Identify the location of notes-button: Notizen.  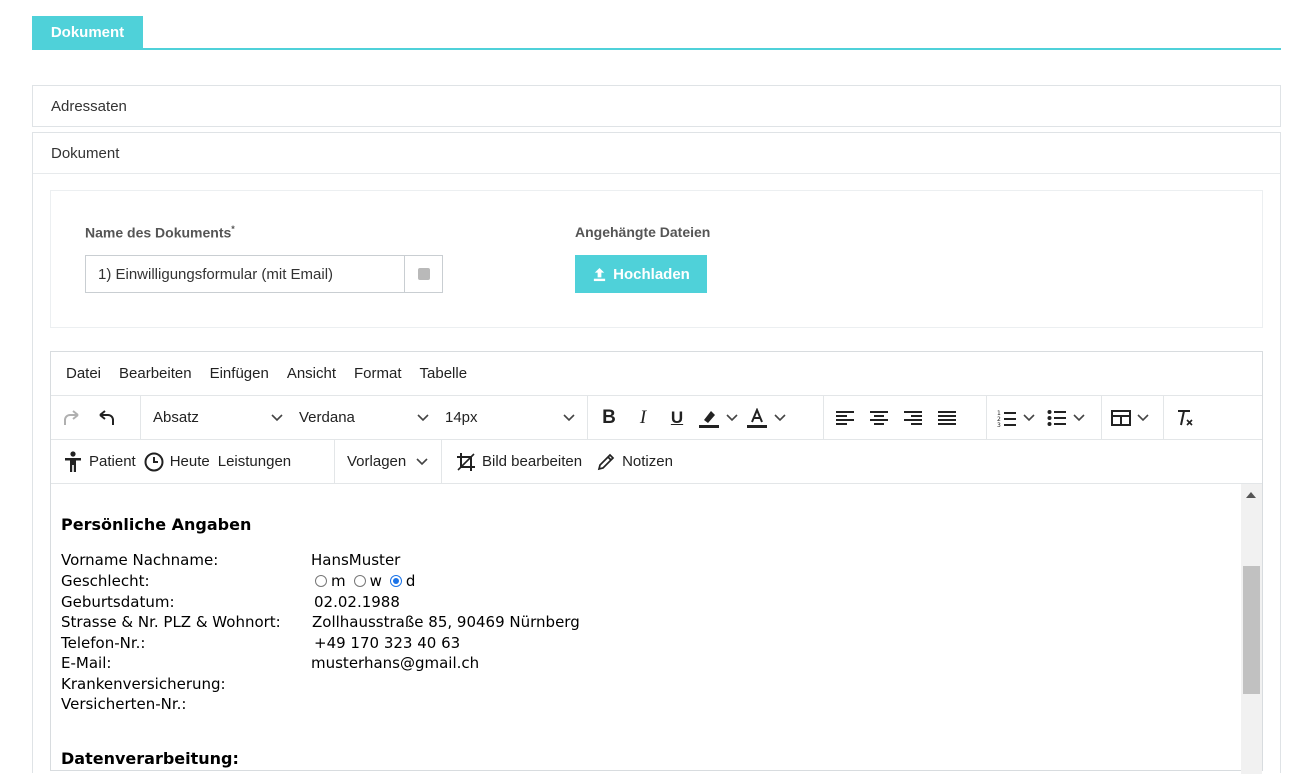
(634, 462).